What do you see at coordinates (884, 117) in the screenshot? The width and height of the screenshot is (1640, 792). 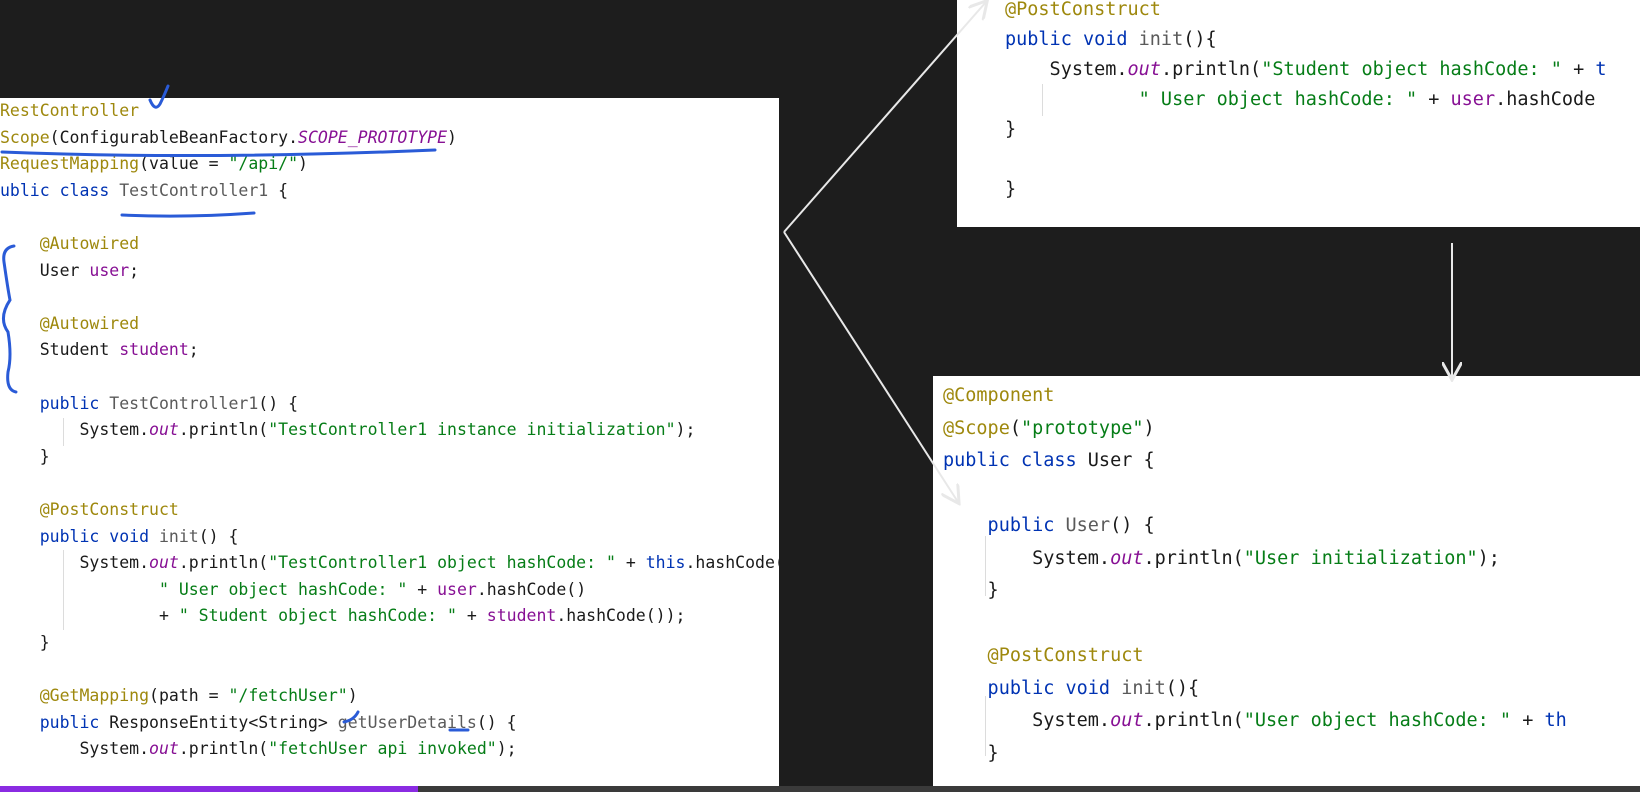 I see `arrow-to-student-panel` at bounding box center [884, 117].